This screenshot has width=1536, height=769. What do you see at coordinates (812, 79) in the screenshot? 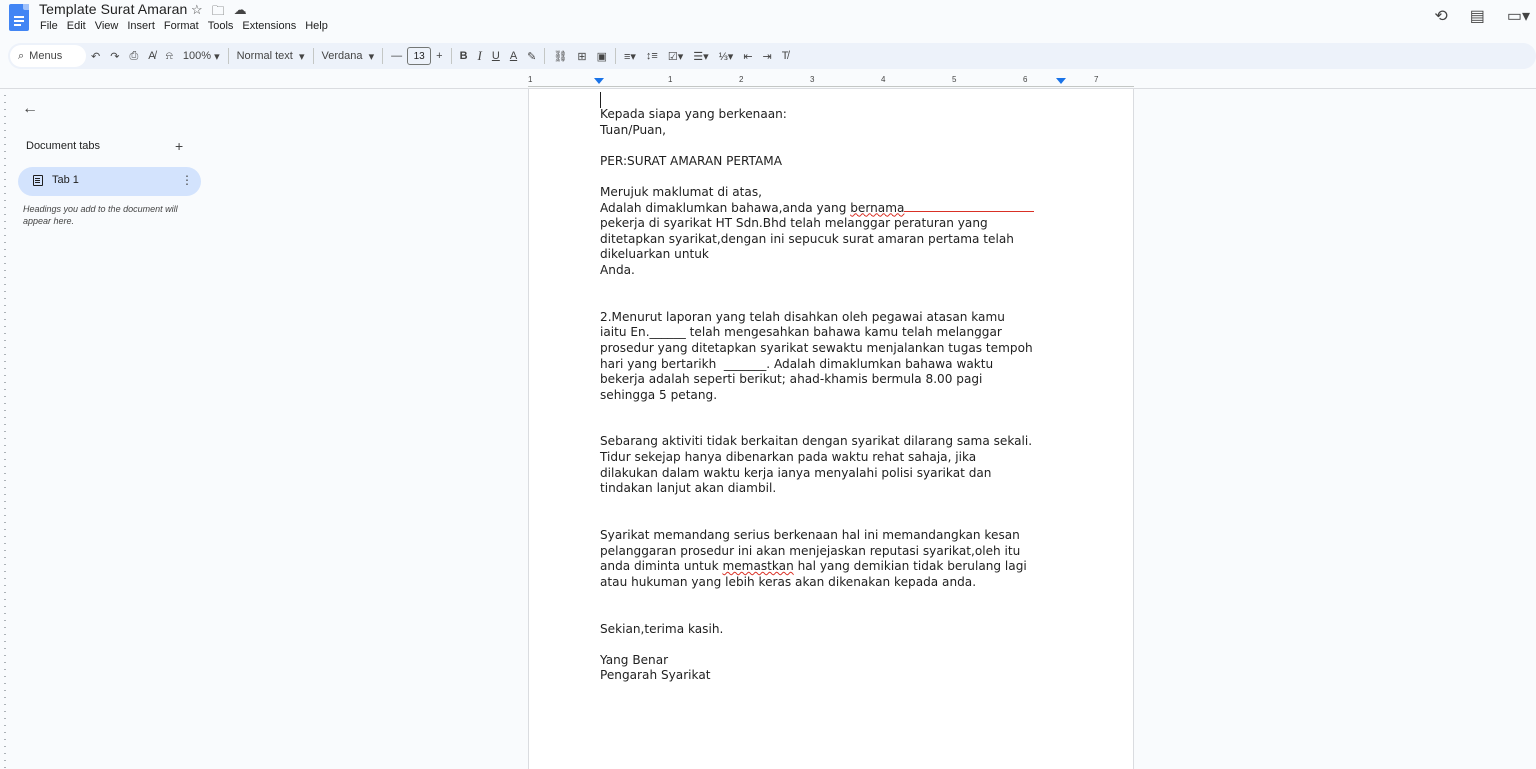
I see `ruler-number: 3` at bounding box center [812, 79].